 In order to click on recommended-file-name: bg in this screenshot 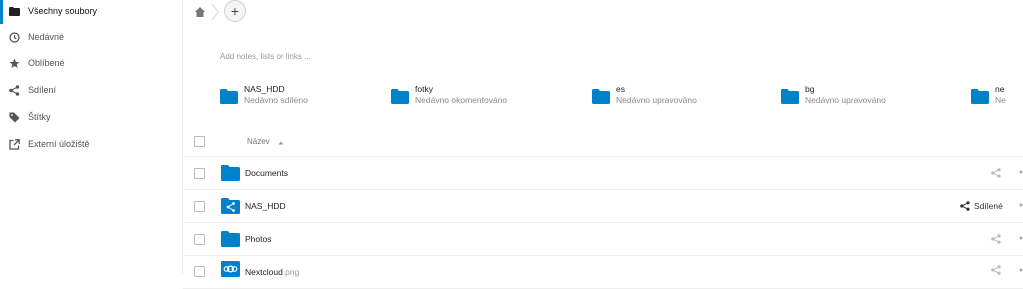, I will do `click(810, 89)`.